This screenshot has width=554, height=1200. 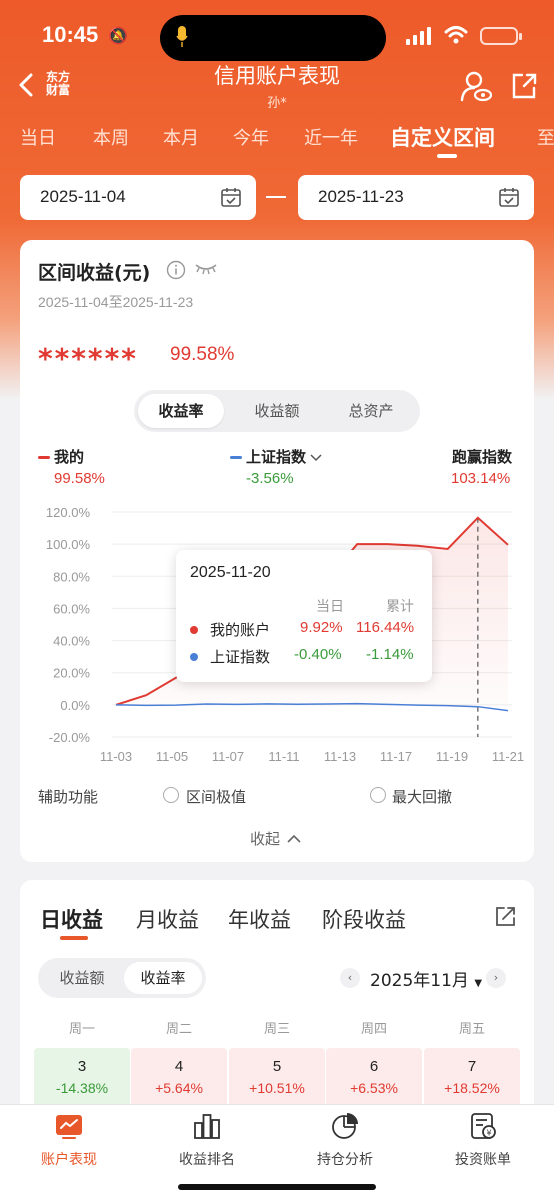 I want to click on radio-range-extreme-label: 区间极值, so click(x=216, y=796).